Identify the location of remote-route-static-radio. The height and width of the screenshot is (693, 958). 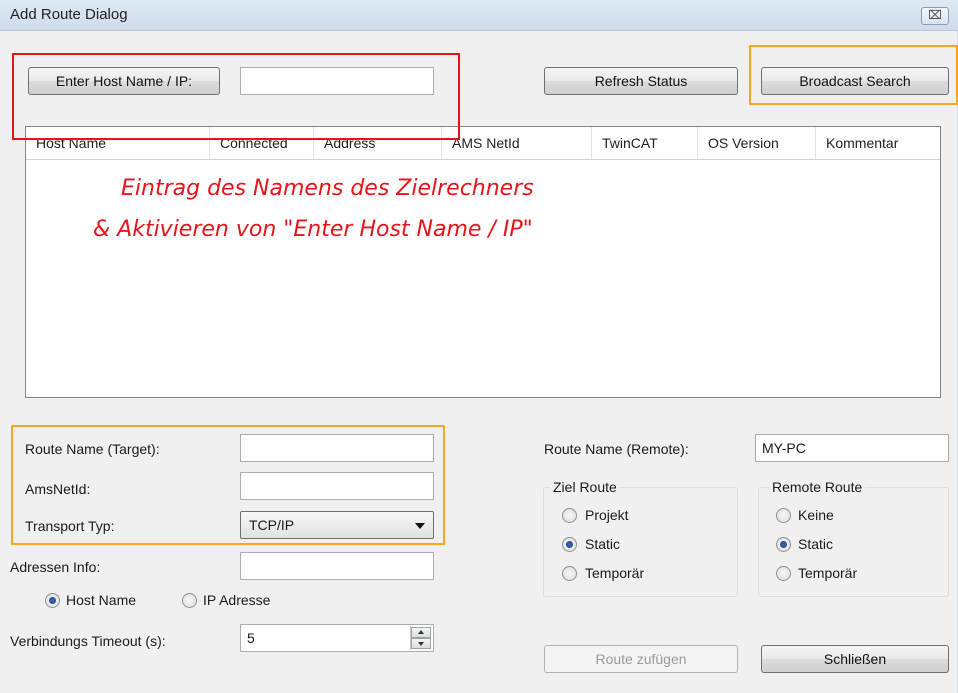
(783, 544).